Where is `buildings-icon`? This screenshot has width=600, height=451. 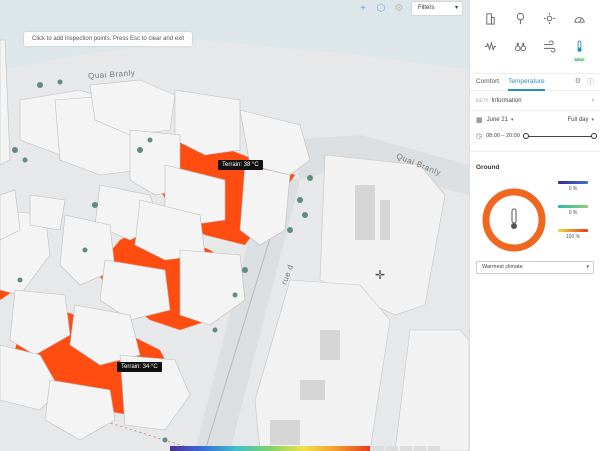
buildings-icon is located at coordinates (491, 18).